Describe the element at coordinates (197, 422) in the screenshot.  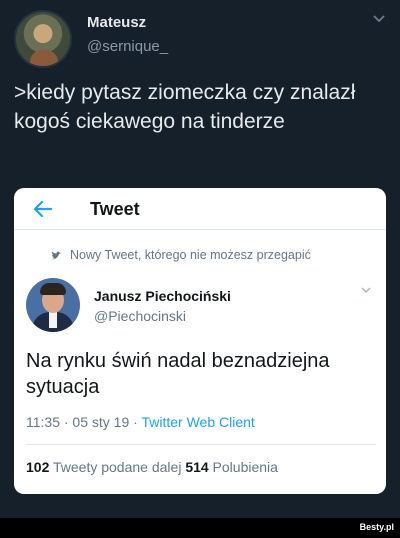
I see `tweet-client-link: Twitter Web Client` at that location.